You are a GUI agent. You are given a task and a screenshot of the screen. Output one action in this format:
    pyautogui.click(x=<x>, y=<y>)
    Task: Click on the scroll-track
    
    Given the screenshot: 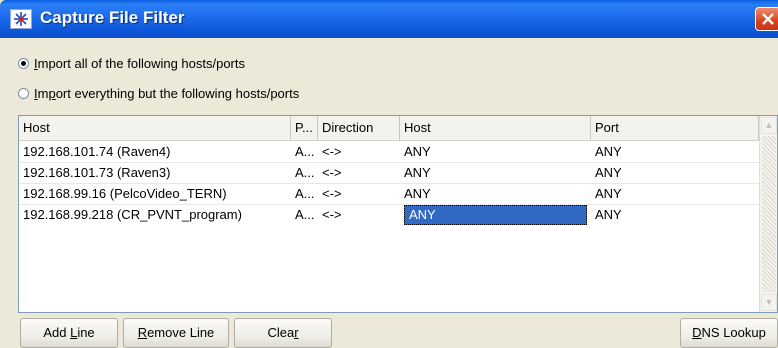 What is the action you would take?
    pyautogui.click(x=769, y=214)
    